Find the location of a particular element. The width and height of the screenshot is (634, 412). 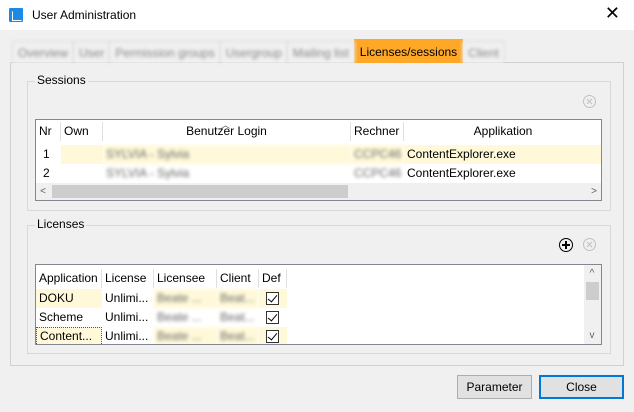

window-close-icon: ✕ is located at coordinates (612, 14).